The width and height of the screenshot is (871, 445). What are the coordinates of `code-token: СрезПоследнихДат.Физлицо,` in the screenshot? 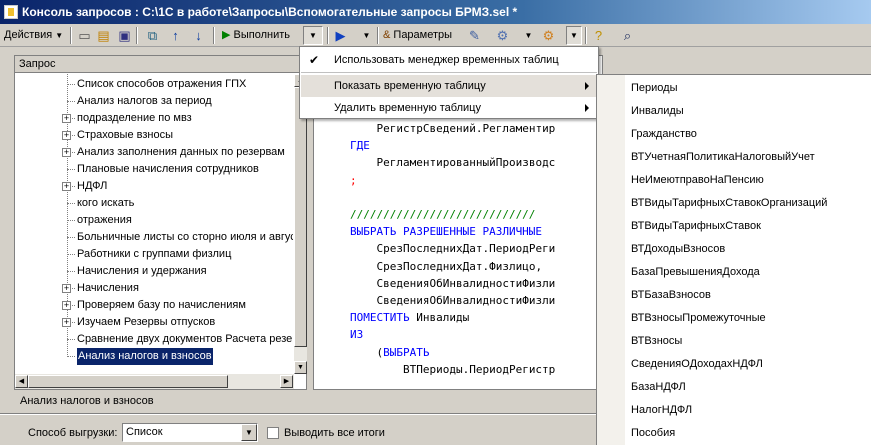 It's located at (459, 266).